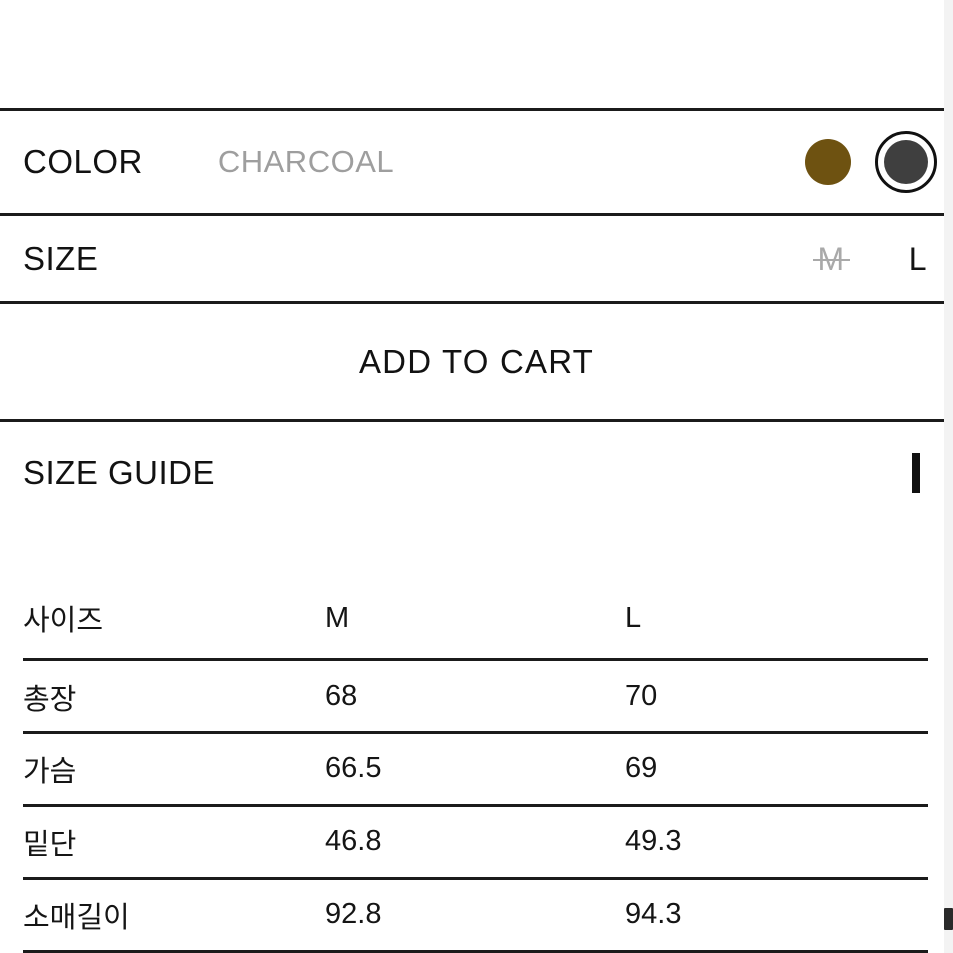 The height and width of the screenshot is (953, 953). What do you see at coordinates (306, 161) in the screenshot?
I see `color-selected-value: CHARCOAL` at bounding box center [306, 161].